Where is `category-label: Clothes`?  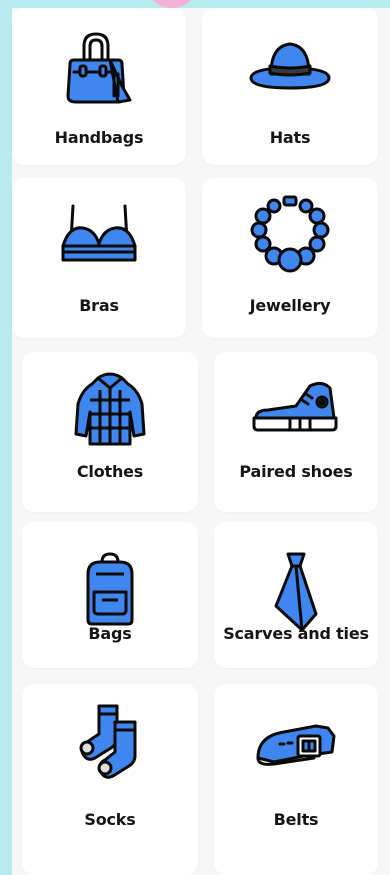 category-label: Clothes is located at coordinates (110, 471).